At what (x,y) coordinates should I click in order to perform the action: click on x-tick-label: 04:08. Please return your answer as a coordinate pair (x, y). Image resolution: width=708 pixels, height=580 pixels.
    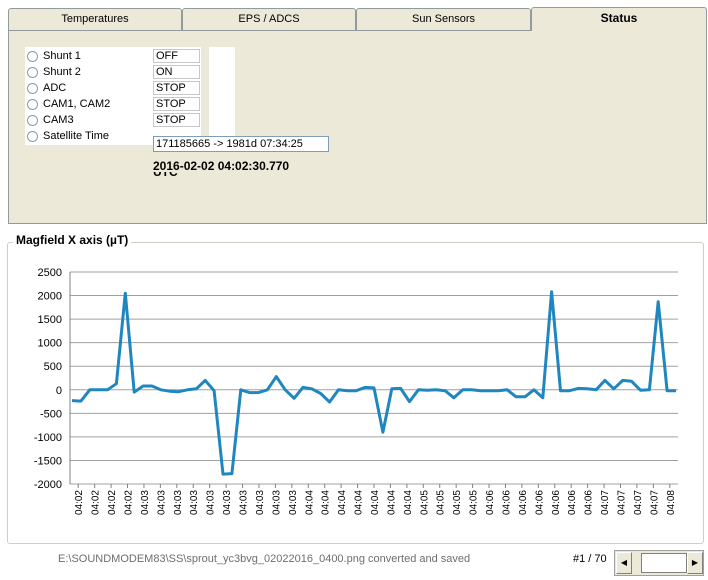
    Looking at the image, I should click on (671, 502).